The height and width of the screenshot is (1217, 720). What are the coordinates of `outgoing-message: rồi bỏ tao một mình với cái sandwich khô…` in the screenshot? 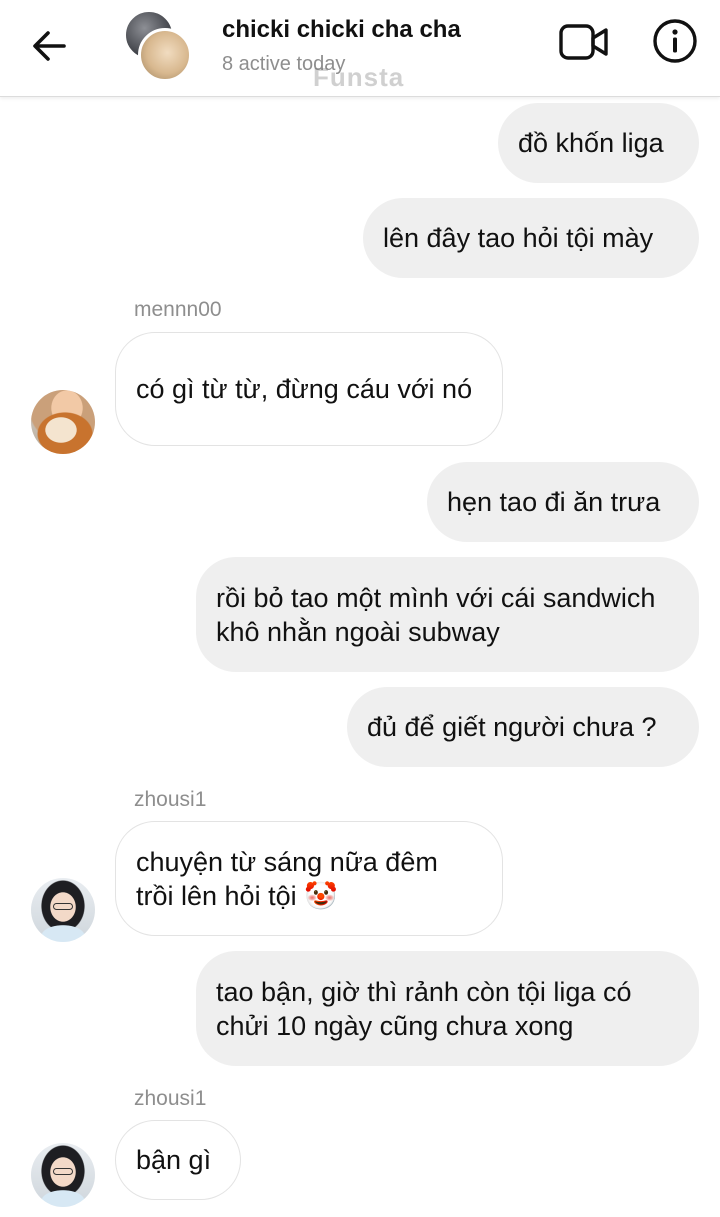 It's located at (447, 614).